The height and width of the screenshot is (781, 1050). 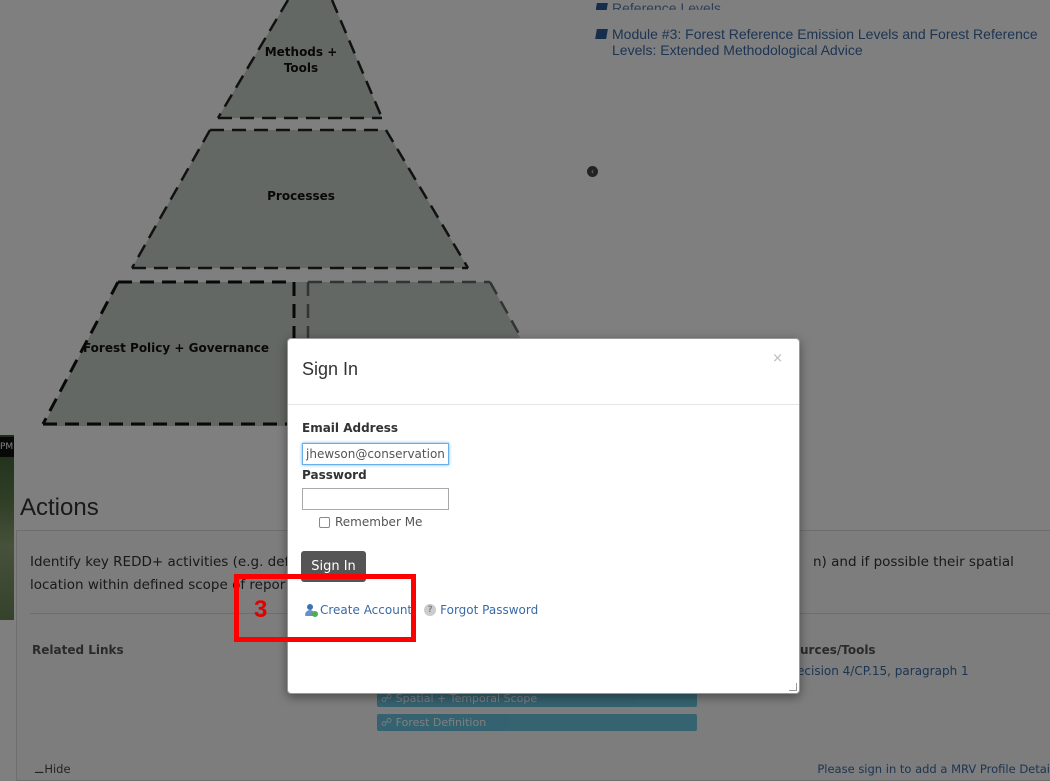 I want to click on forgot-password-link: ? Forgot Password, so click(x=481, y=610).